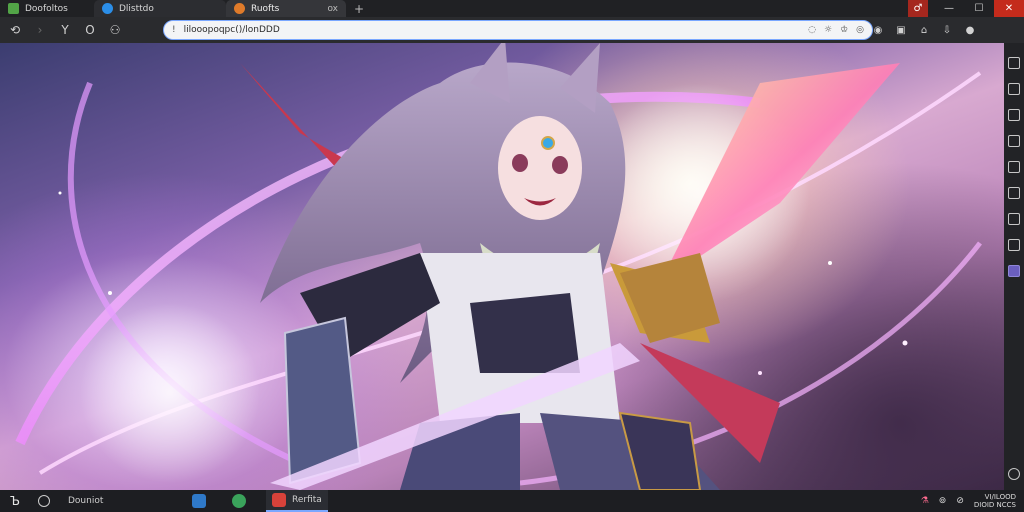 This screenshot has width=1024, height=512. What do you see at coordinates (332, 9) in the screenshot?
I see `tab-close-icon: ox` at bounding box center [332, 9].